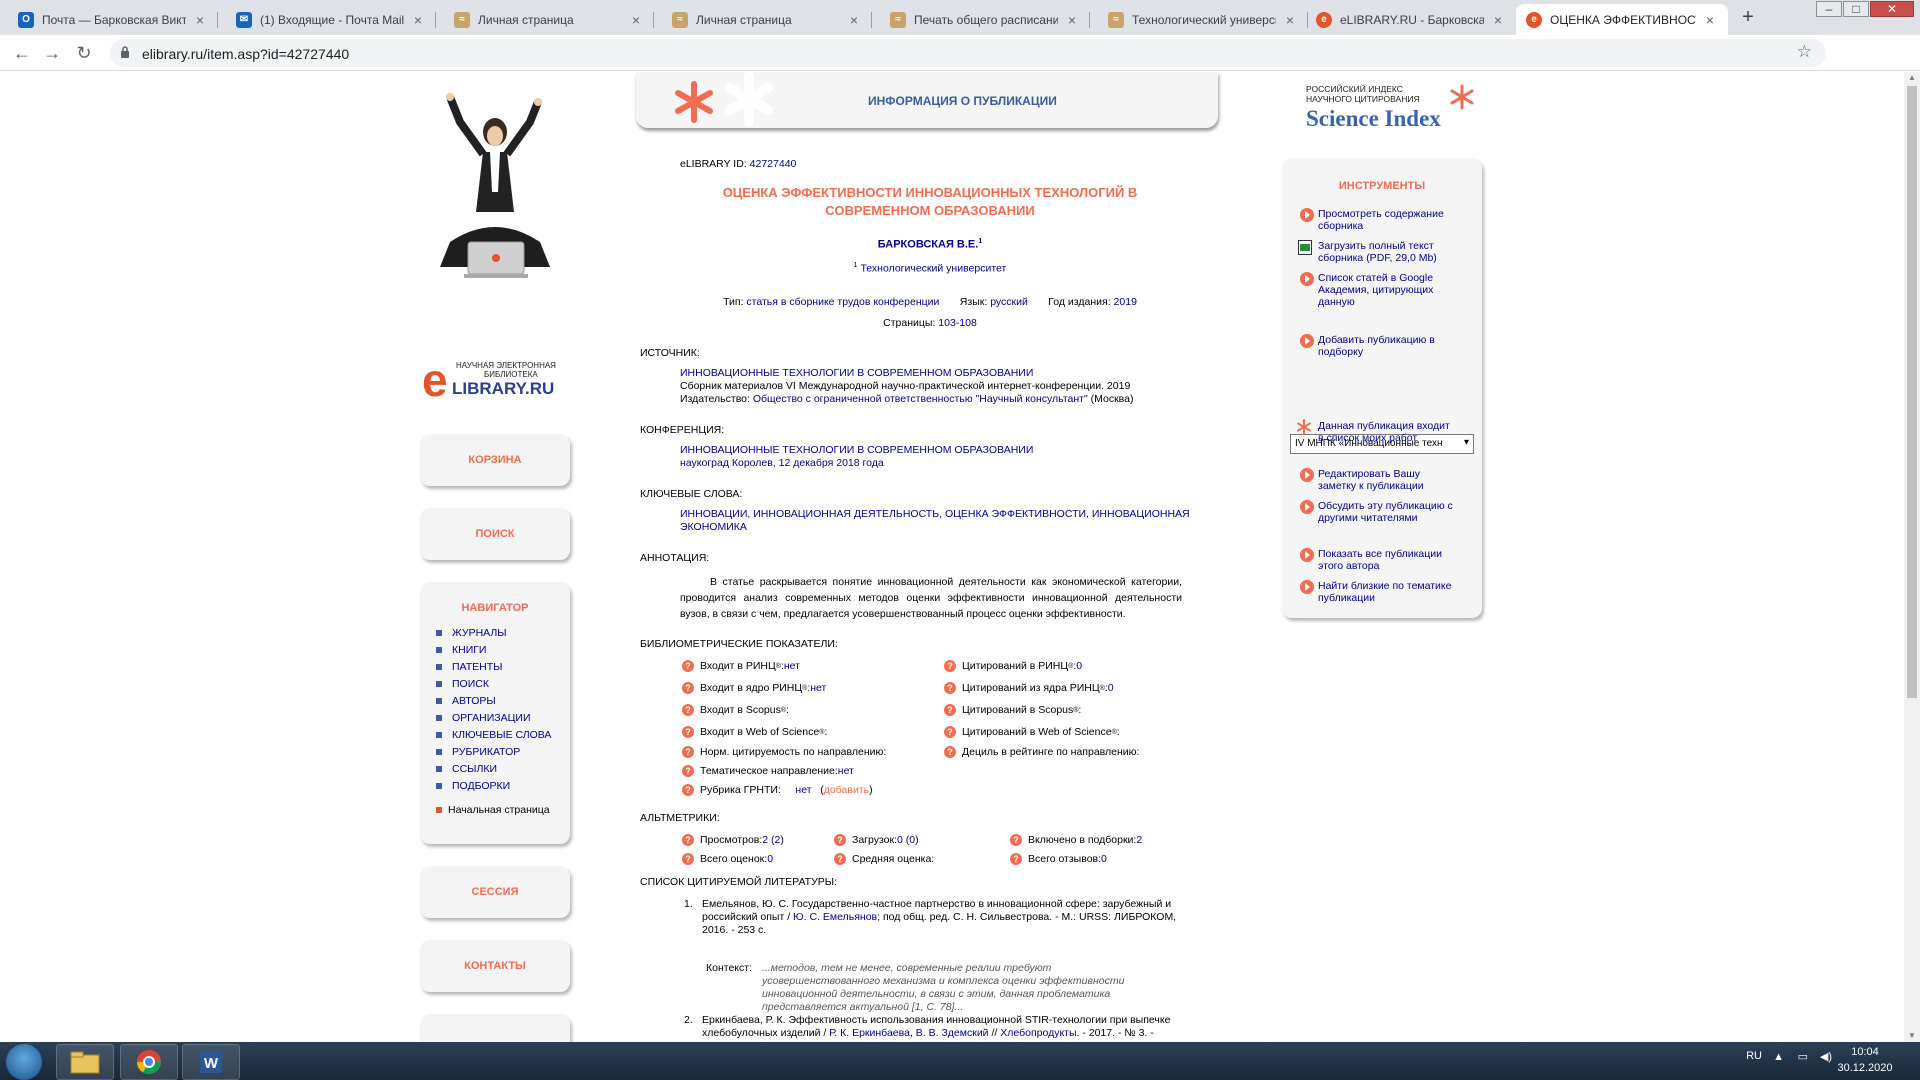 This screenshot has height=1080, width=1920. What do you see at coordinates (1856, 9) in the screenshot?
I see `maximize-button: □` at bounding box center [1856, 9].